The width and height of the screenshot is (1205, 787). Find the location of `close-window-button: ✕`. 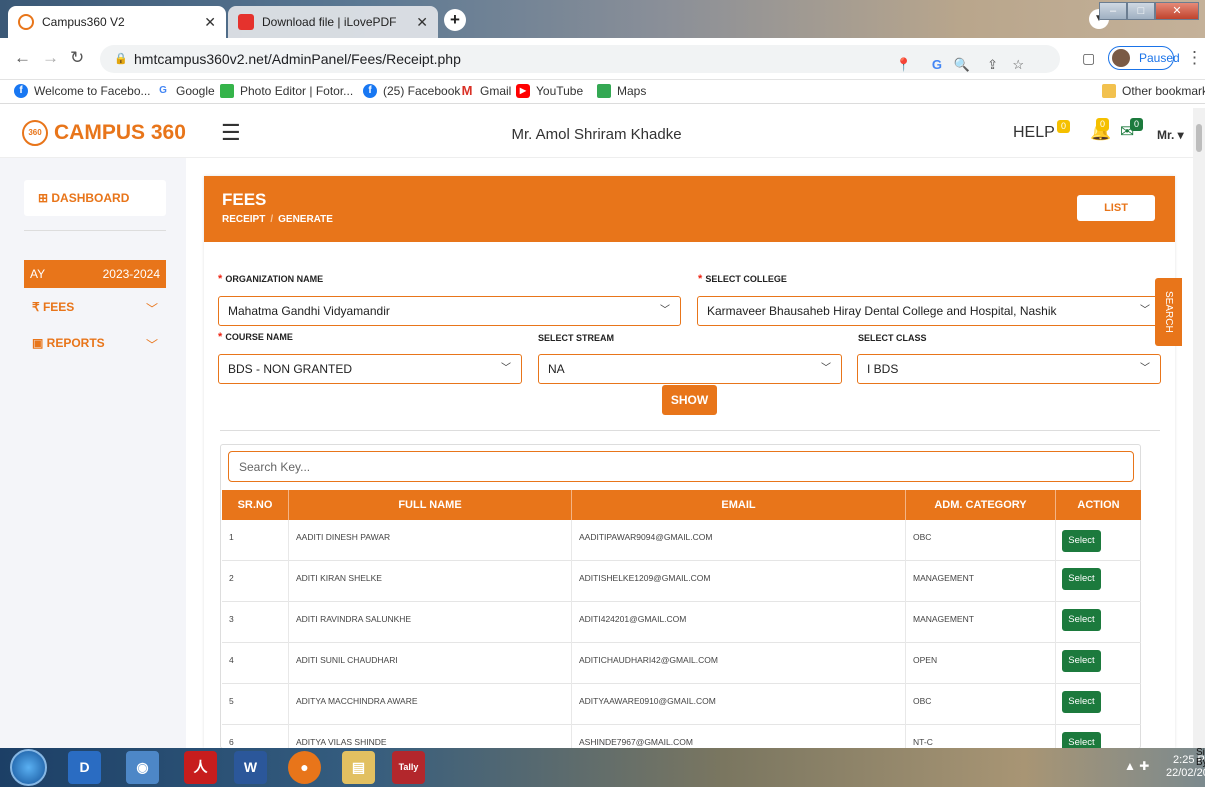

close-window-button: ✕ is located at coordinates (1177, 11).